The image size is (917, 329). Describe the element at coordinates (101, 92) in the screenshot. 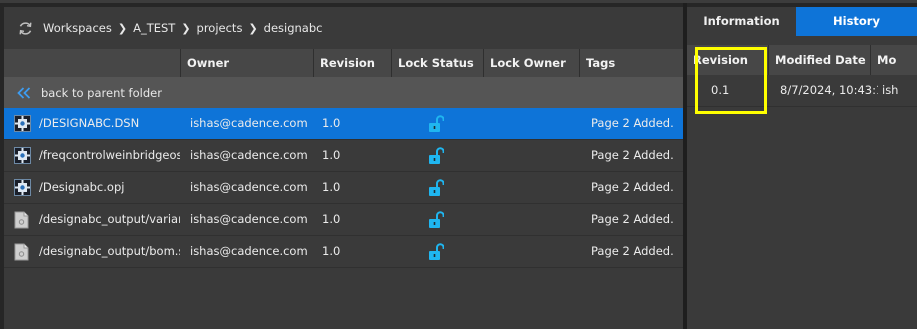

I see `back-to-parent-label: back to parent folder` at that location.